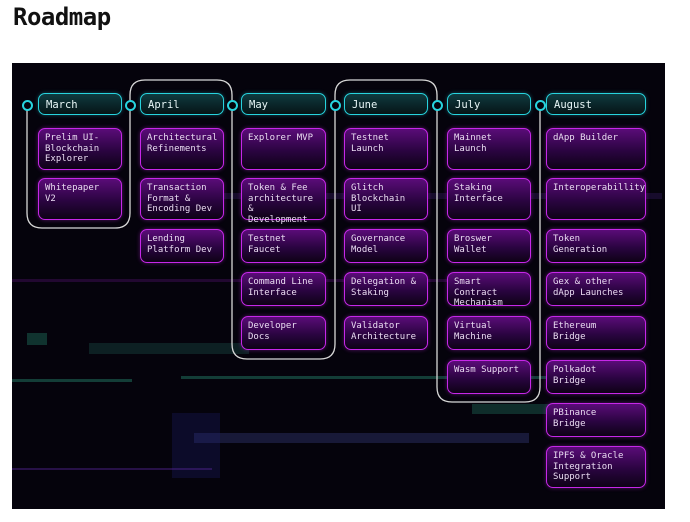  What do you see at coordinates (283, 149) in the screenshot?
I see `roadmap-item: Explorer MVP` at bounding box center [283, 149].